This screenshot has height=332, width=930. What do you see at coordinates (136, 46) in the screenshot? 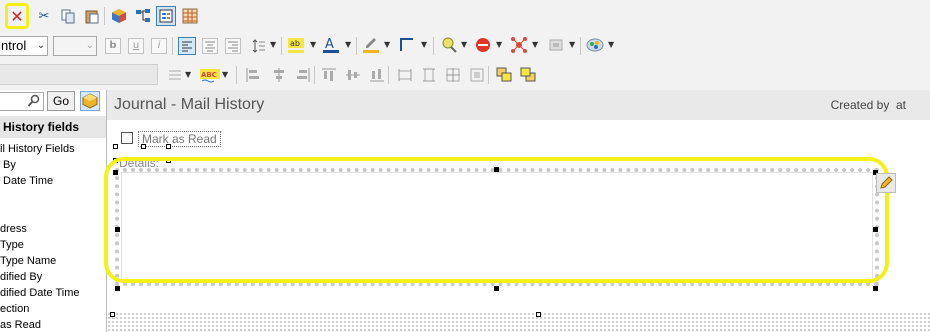
I see `underline-button: u` at bounding box center [136, 46].